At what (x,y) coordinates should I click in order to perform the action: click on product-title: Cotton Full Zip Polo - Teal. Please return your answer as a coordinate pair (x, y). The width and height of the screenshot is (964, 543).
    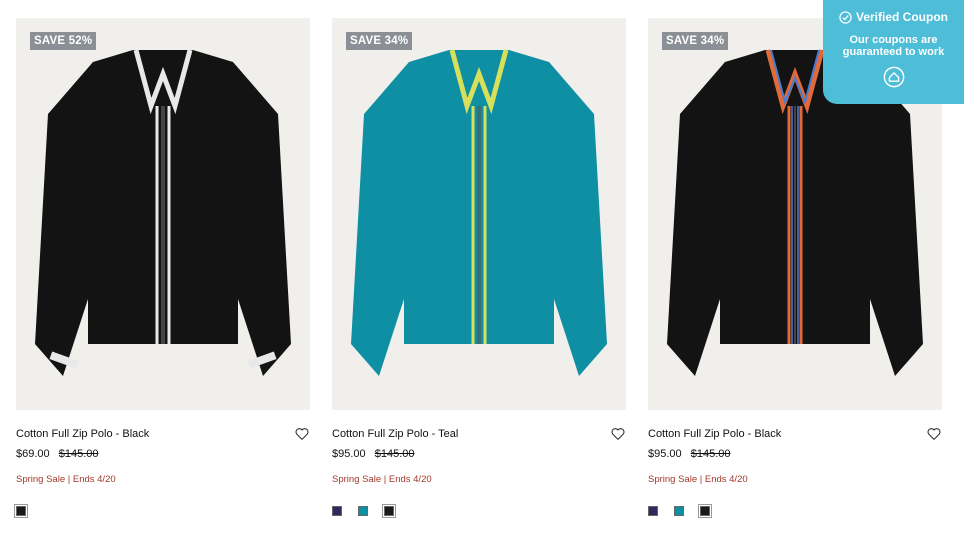
    Looking at the image, I should click on (395, 434).